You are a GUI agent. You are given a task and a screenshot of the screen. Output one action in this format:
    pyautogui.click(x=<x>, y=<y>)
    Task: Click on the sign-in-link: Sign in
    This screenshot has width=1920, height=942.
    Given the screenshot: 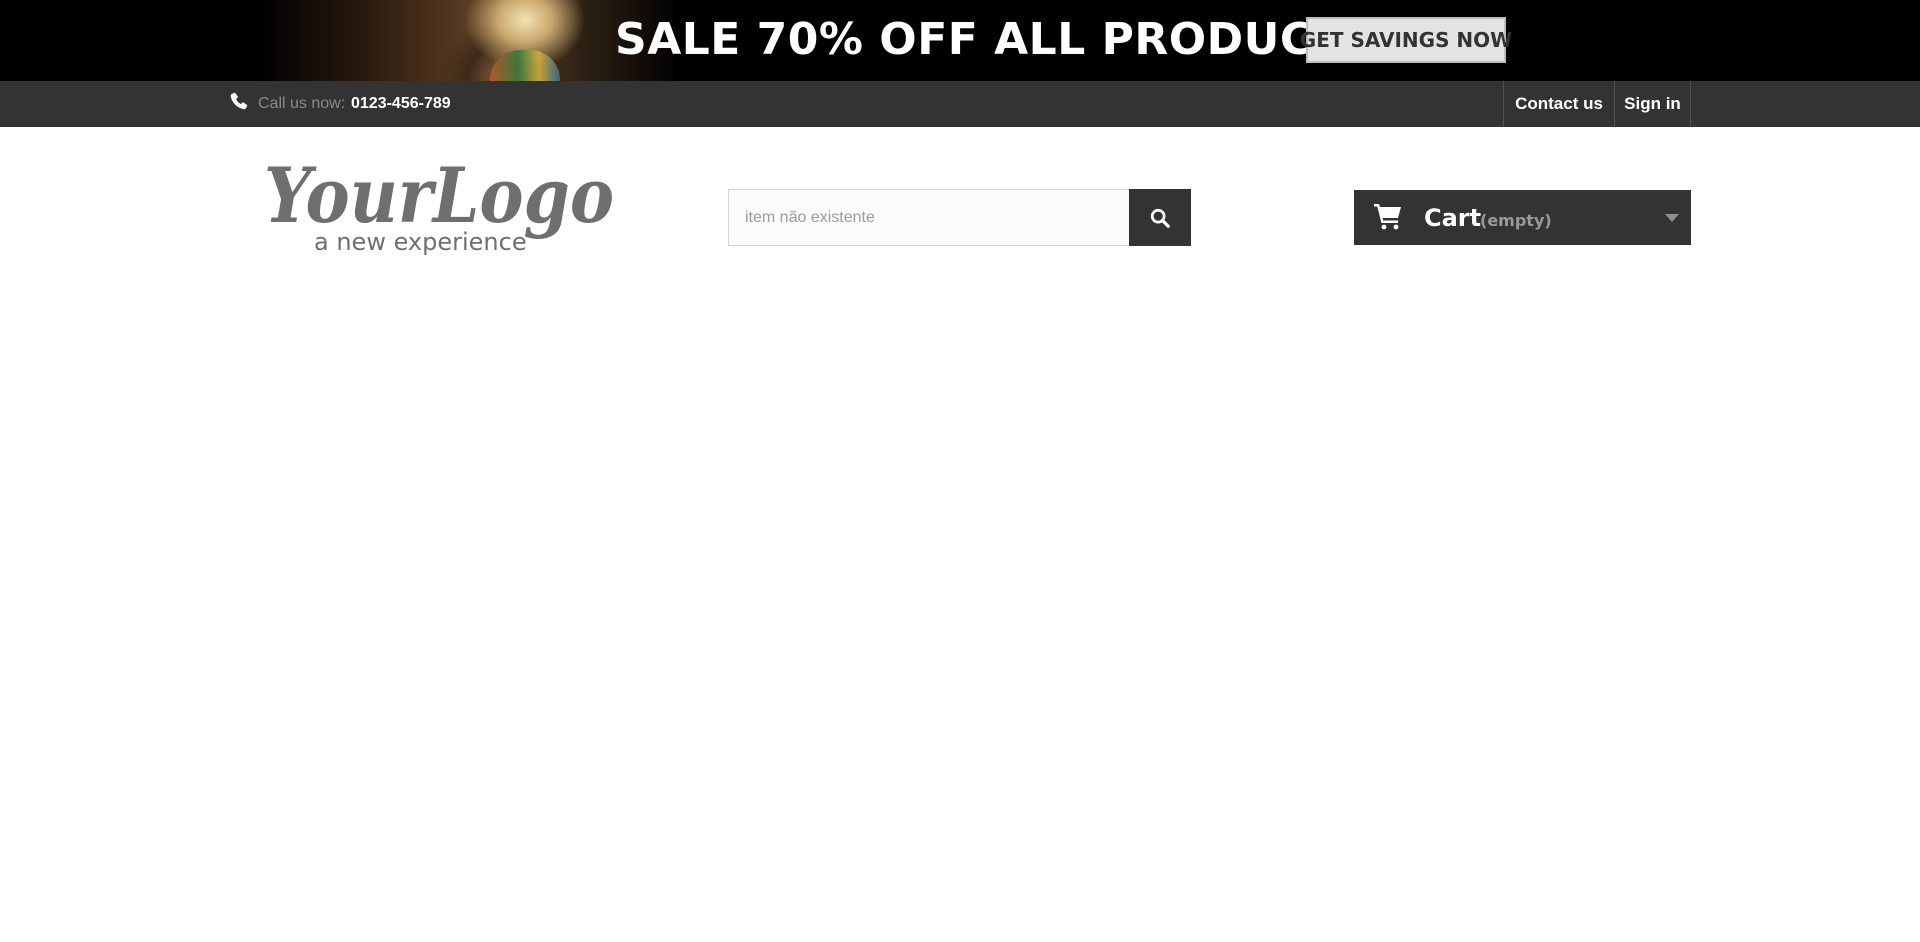 What is the action you would take?
    pyautogui.click(x=1652, y=104)
    